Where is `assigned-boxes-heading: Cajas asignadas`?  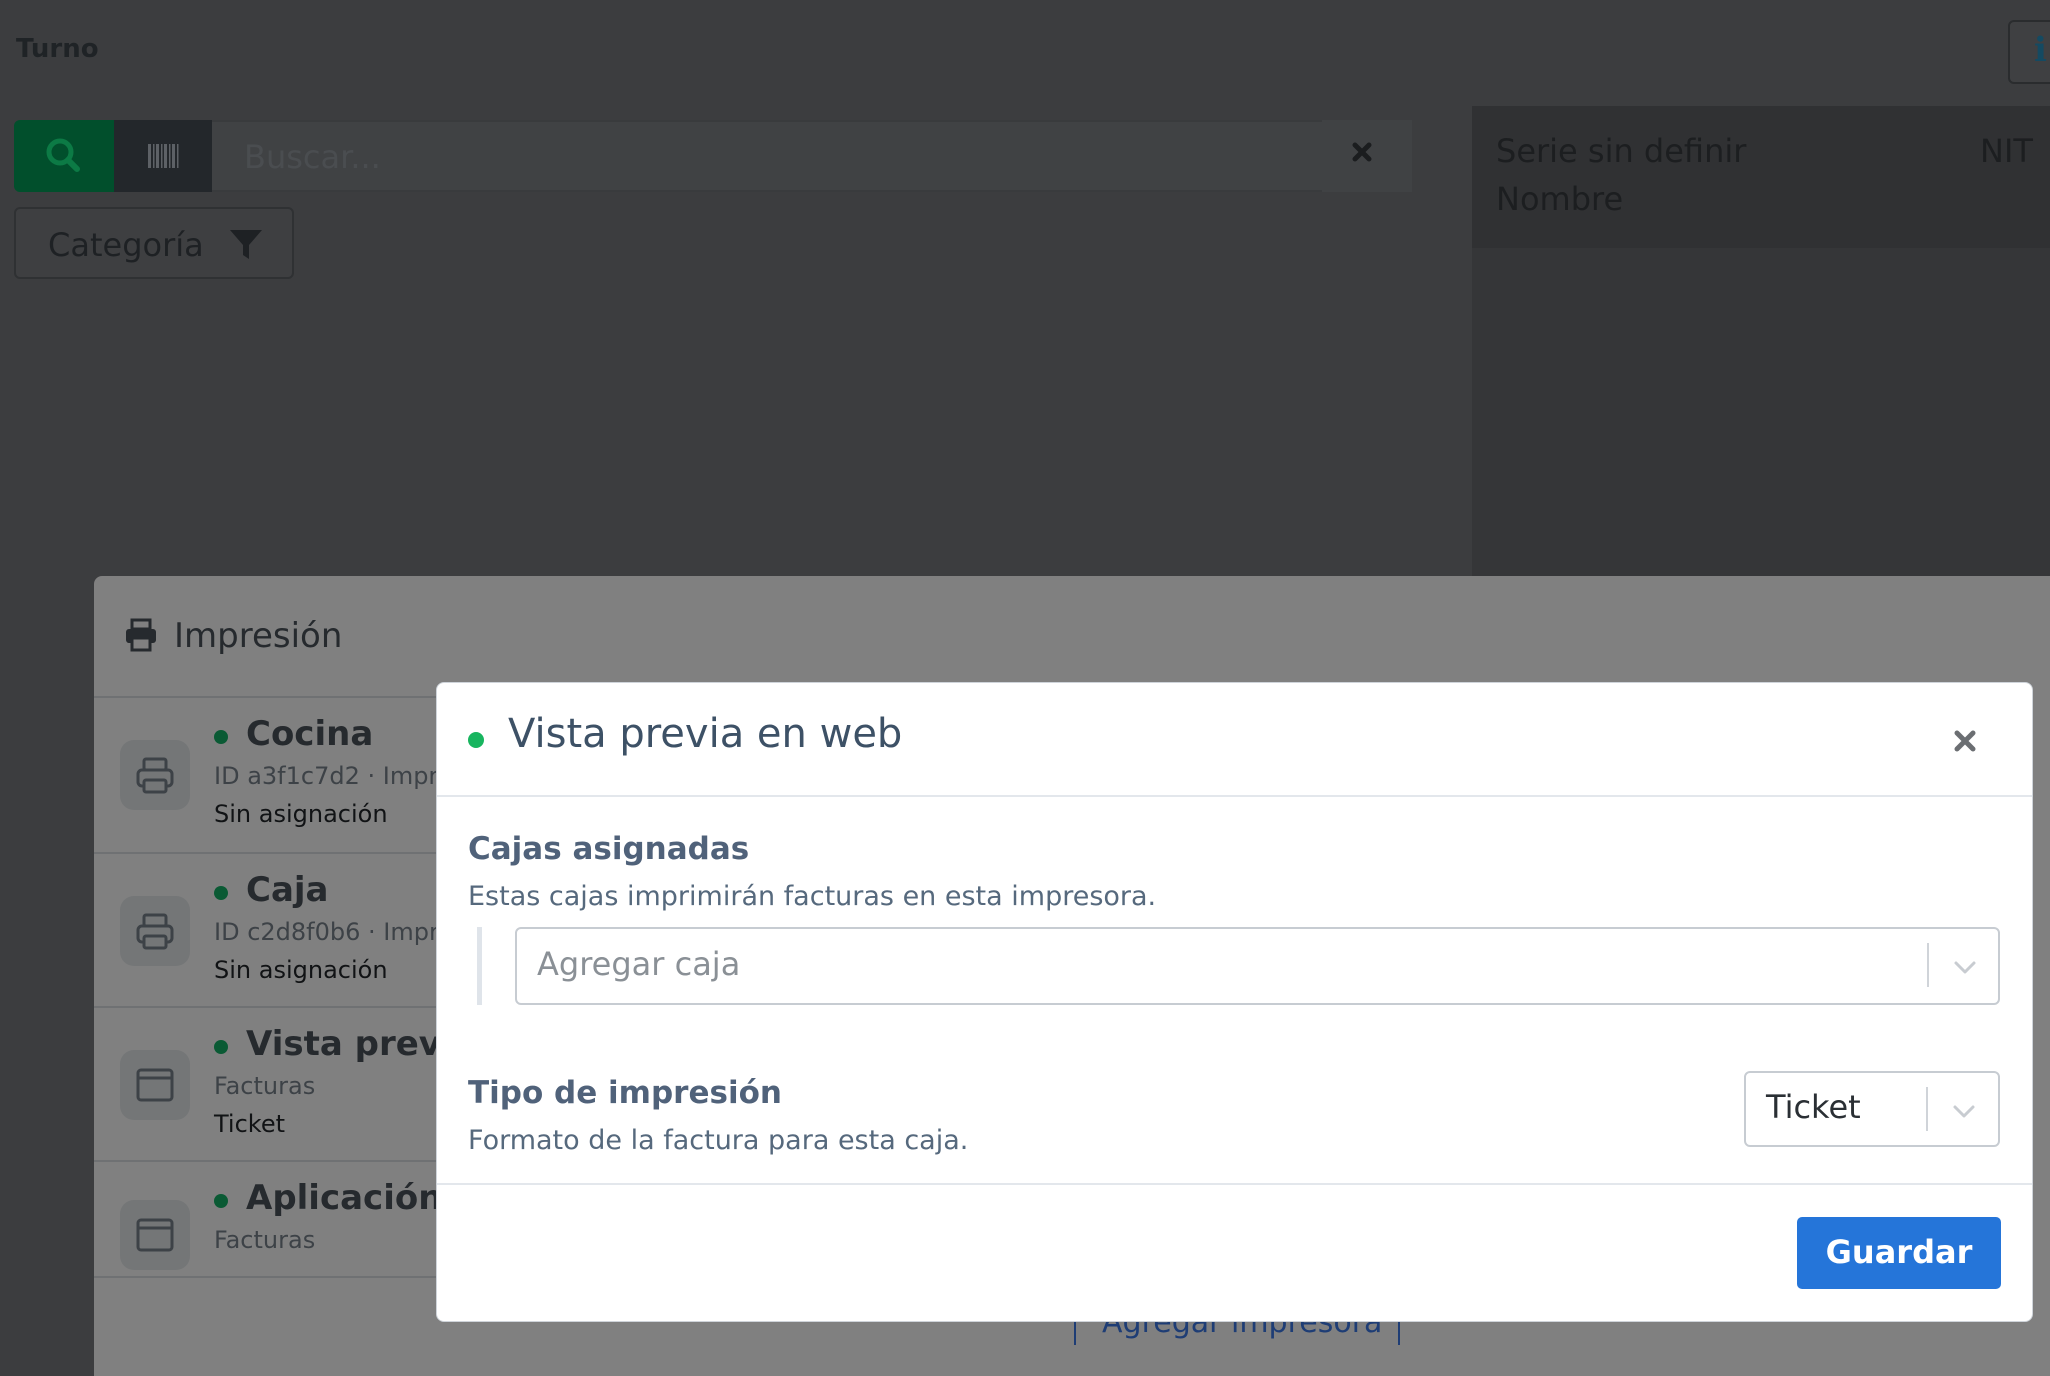
assigned-boxes-heading: Cajas asignadas is located at coordinates (609, 849).